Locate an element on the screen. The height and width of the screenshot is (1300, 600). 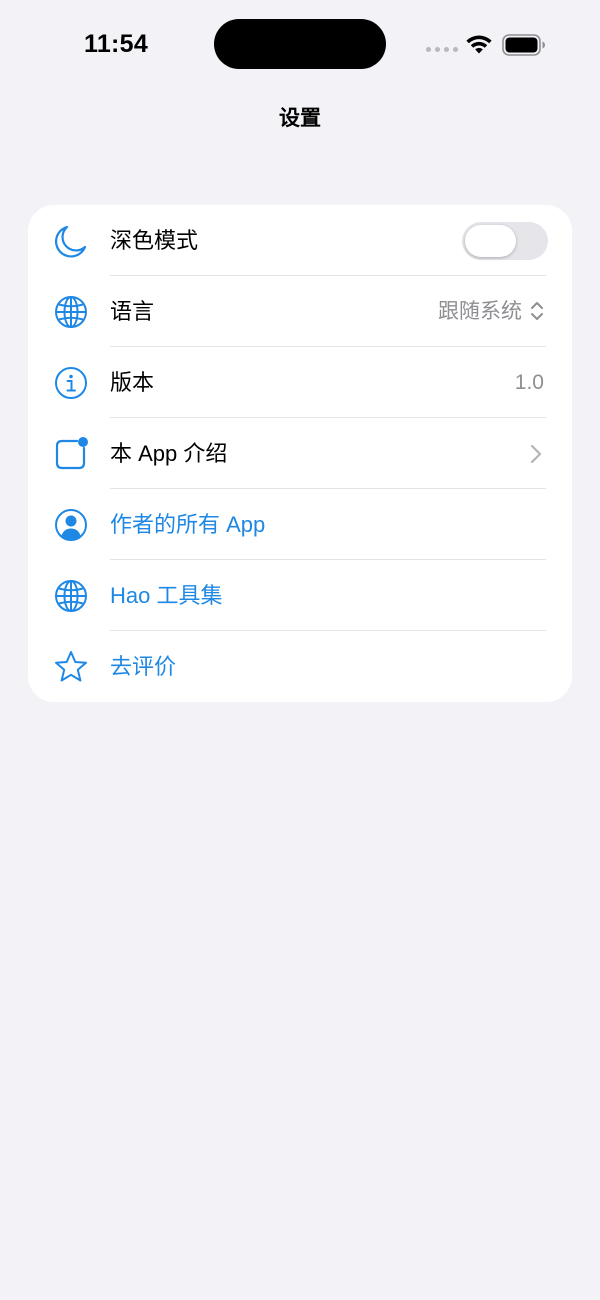
dark-mode-toggle is located at coordinates (505, 241).